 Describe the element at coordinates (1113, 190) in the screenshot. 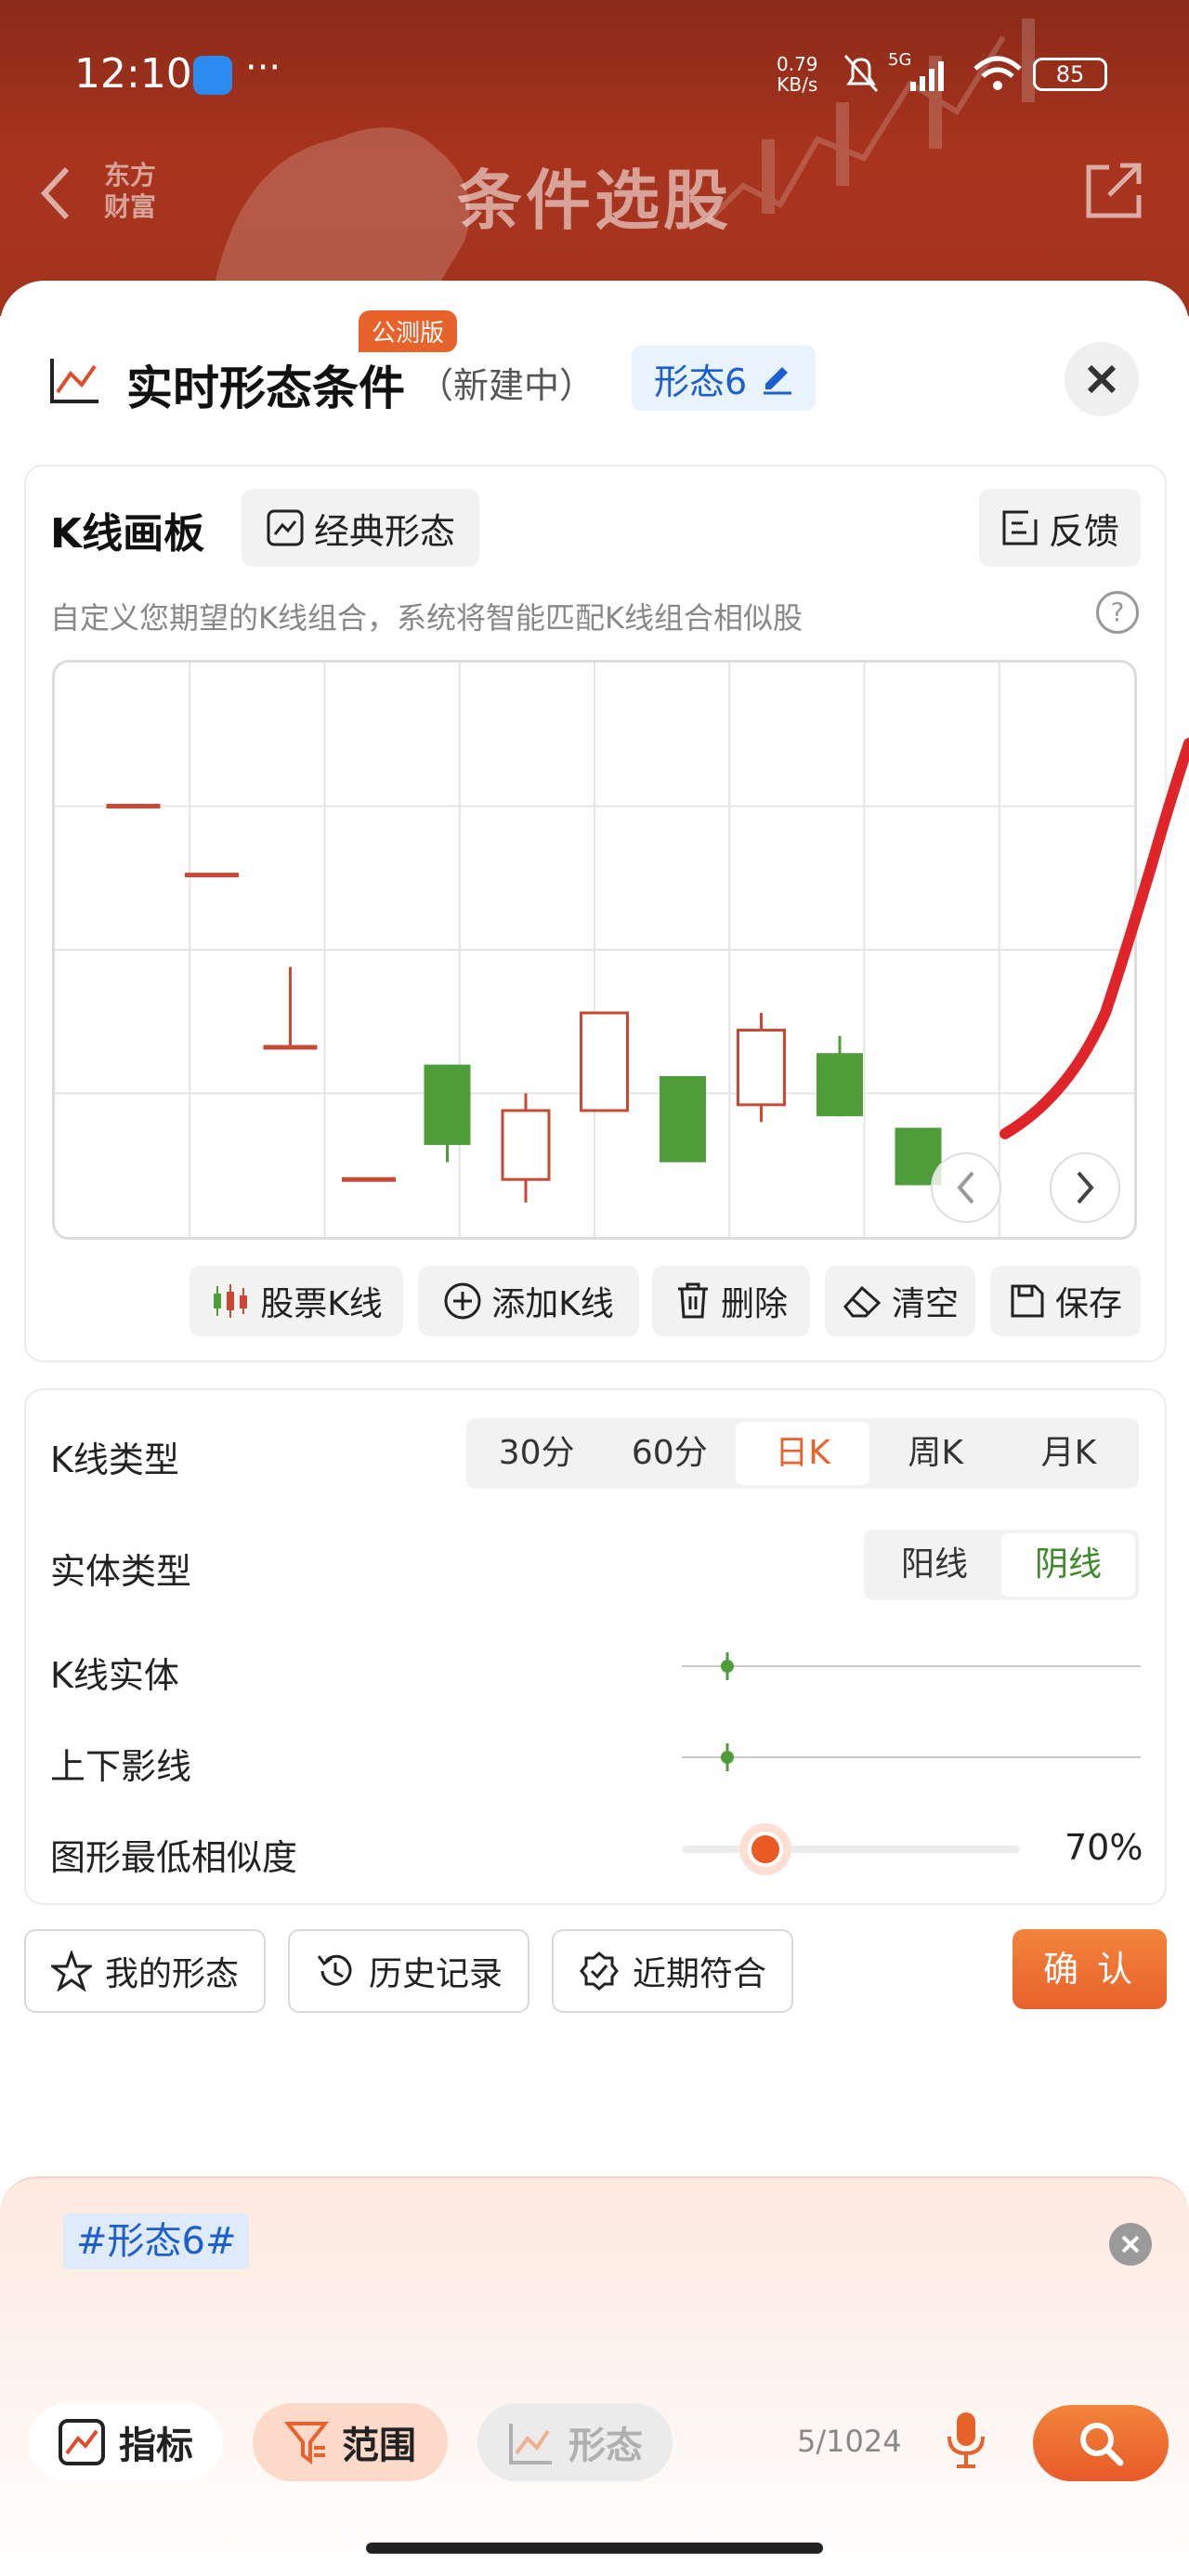

I see `share-icon` at that location.